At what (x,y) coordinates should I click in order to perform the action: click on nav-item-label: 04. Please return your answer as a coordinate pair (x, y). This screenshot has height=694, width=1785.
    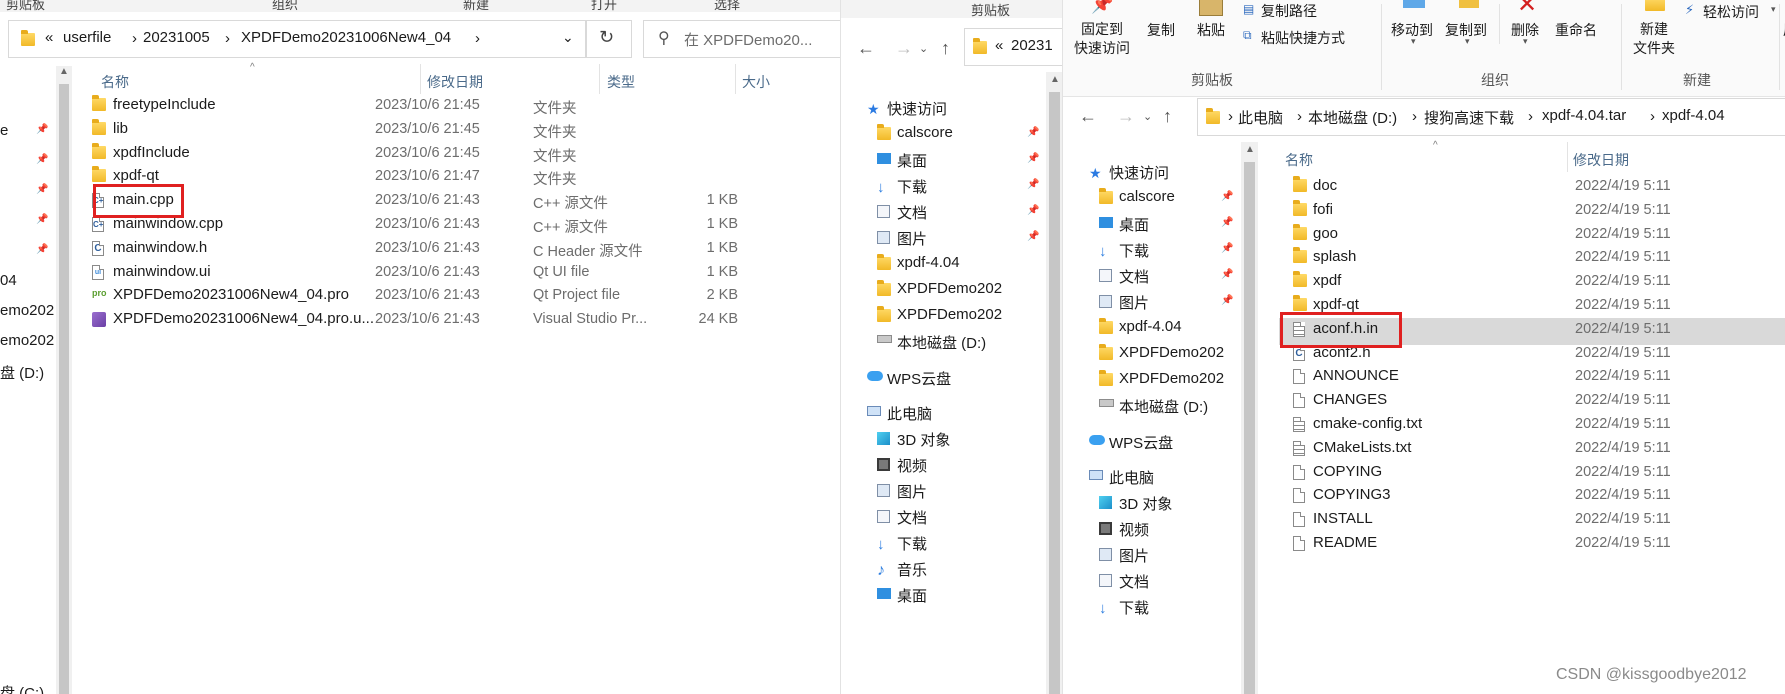
    Looking at the image, I should click on (8, 280).